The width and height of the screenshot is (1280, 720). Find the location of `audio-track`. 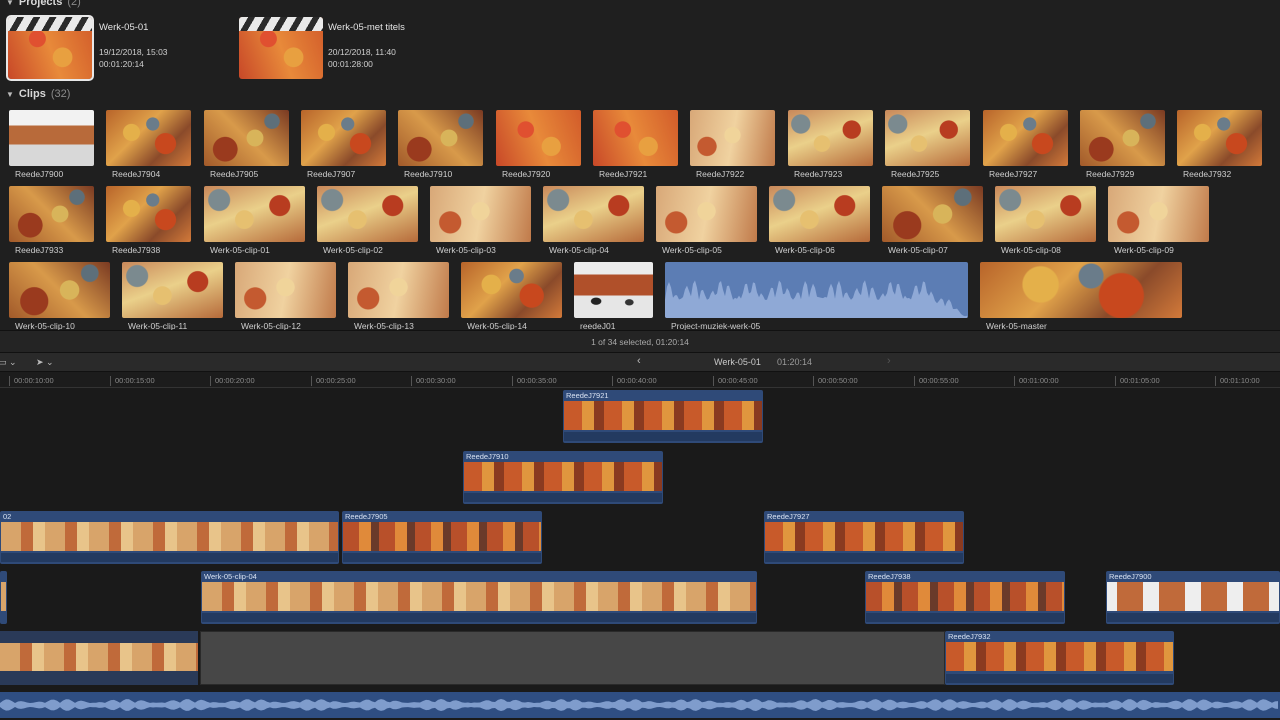

audio-track is located at coordinates (640, 705).